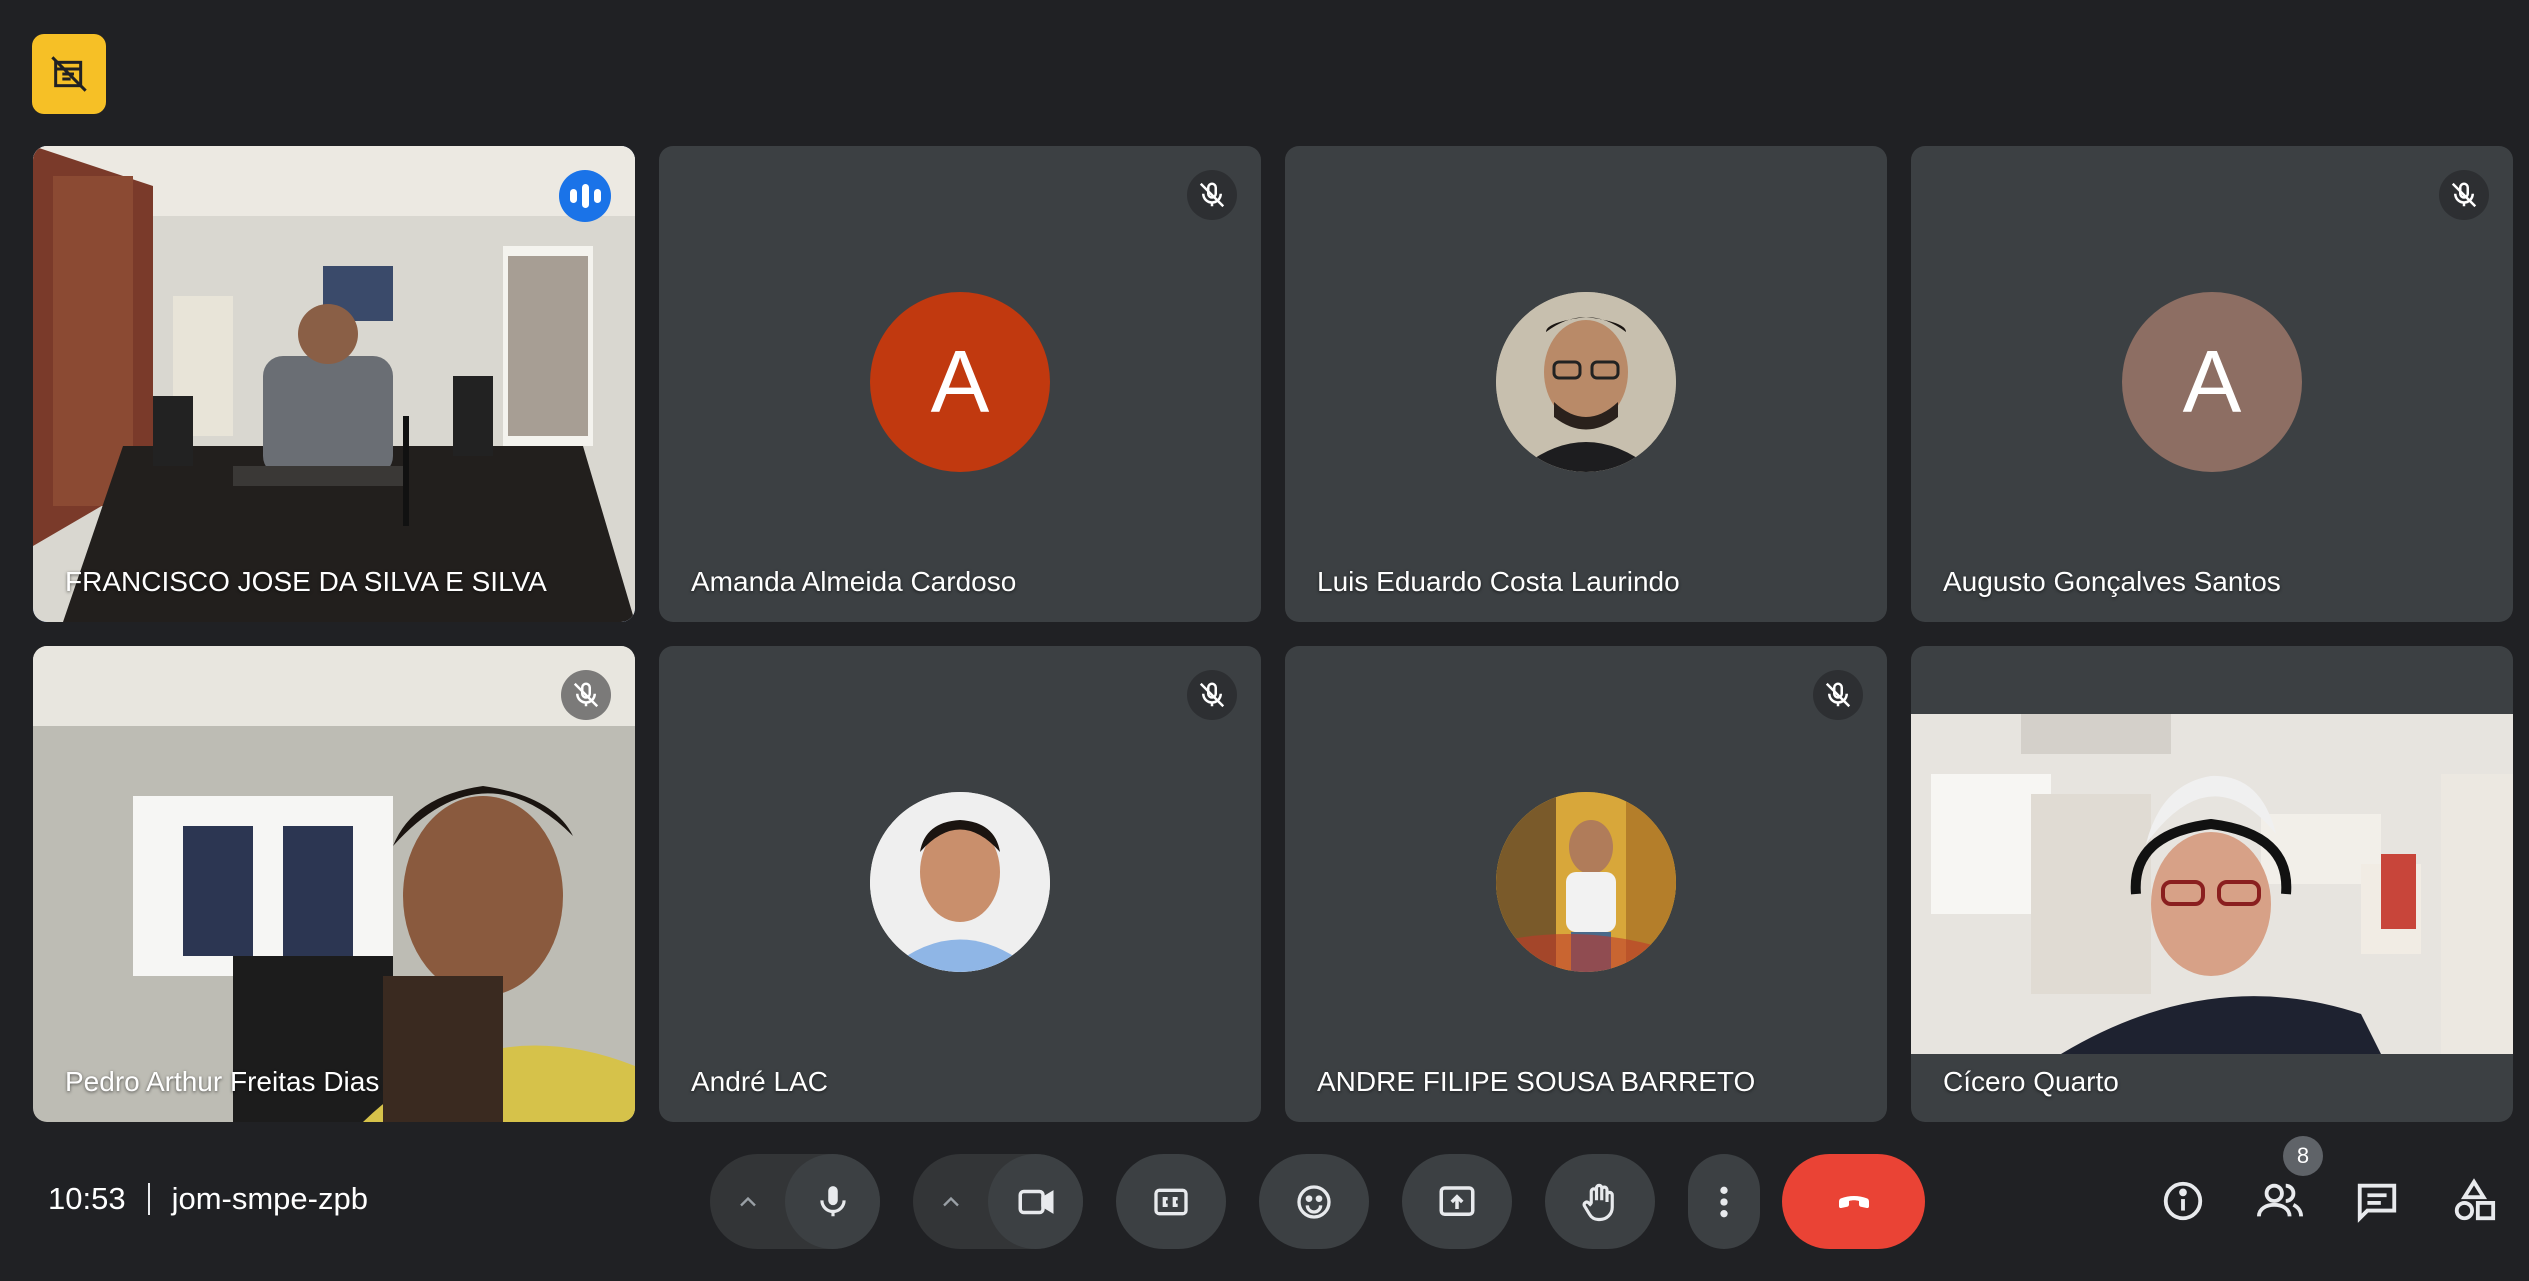 The image size is (2529, 1281). I want to click on participant-tile: Cícero Quarto, so click(2212, 884).